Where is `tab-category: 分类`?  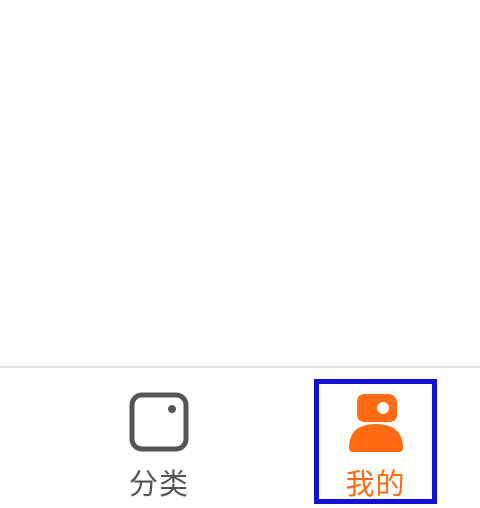
tab-category: 分类 is located at coordinates (159, 438).